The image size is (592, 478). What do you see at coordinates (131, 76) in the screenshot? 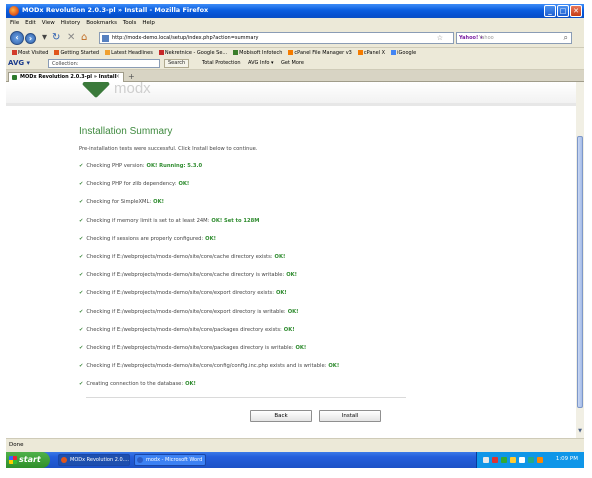
I see `new-tab-button: +` at bounding box center [131, 76].